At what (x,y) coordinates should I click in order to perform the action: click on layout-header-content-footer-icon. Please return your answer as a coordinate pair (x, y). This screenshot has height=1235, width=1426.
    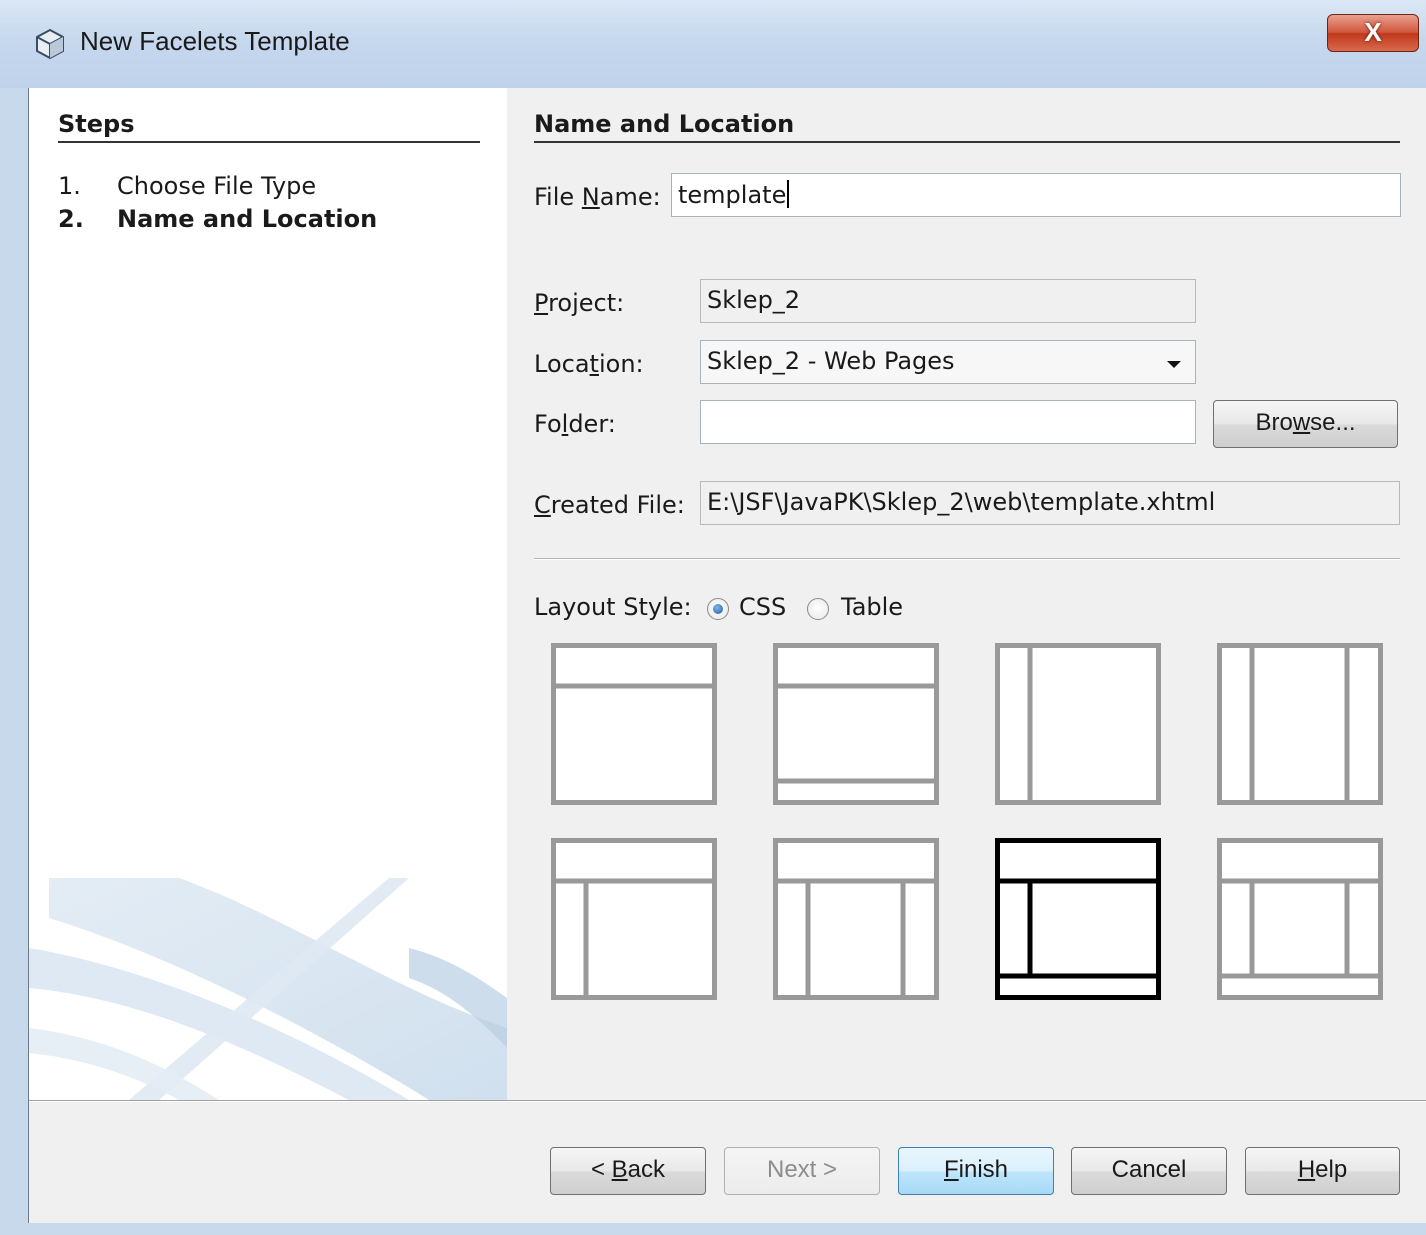
    Looking at the image, I should click on (856, 724).